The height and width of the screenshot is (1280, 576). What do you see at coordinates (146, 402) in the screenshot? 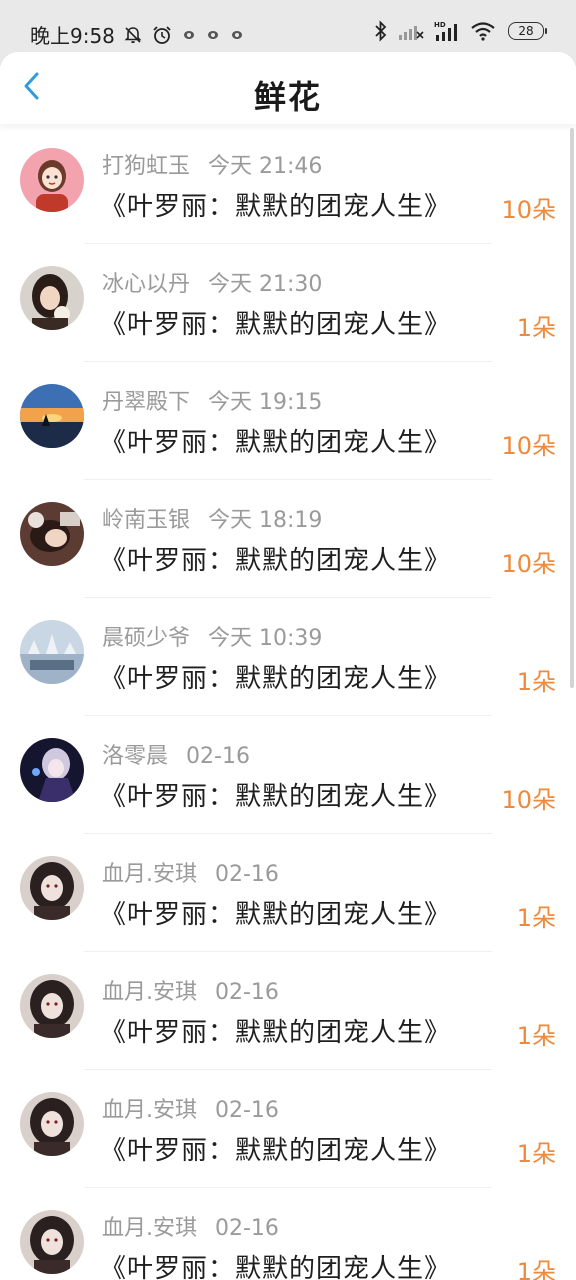
I see `username: 丹翠殿下` at bounding box center [146, 402].